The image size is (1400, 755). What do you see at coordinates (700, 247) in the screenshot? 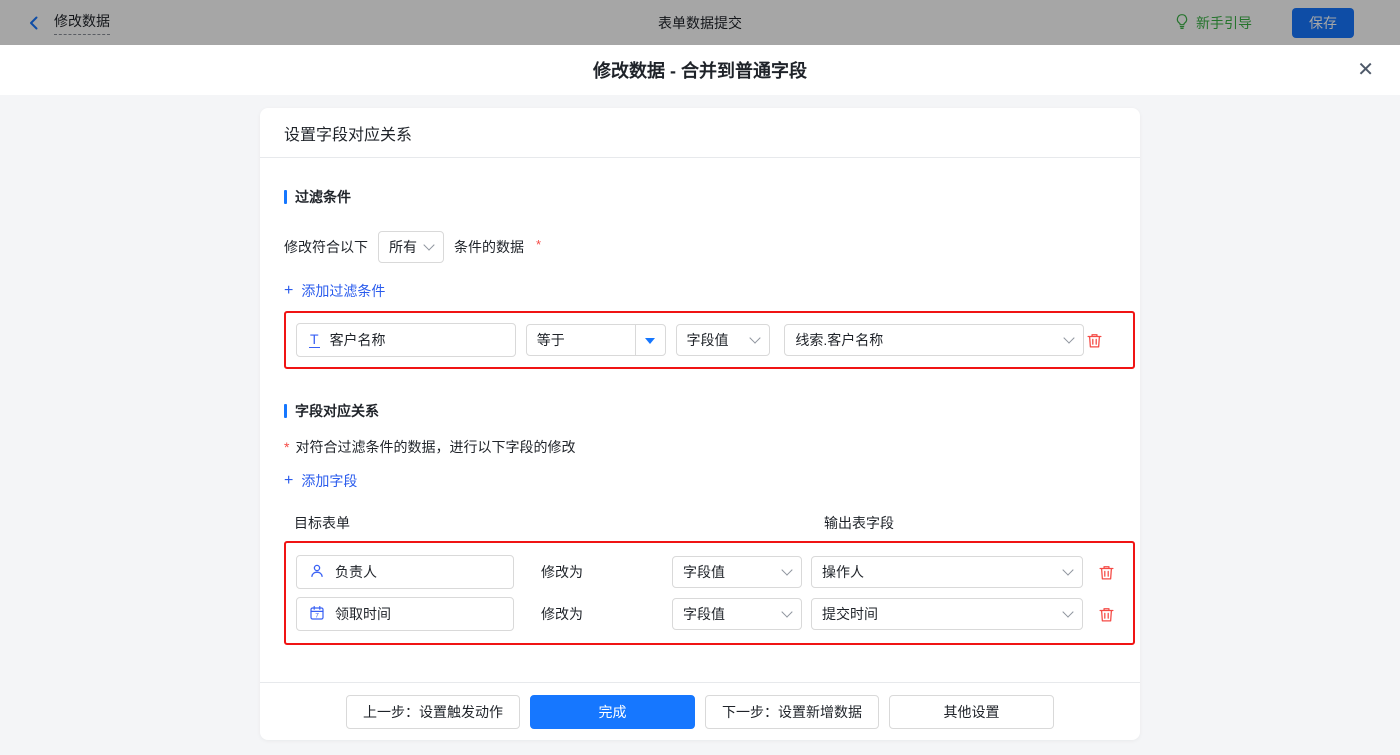
I see `filter-condition-line: 修改符合以下 所有 条件的数据 *` at bounding box center [700, 247].